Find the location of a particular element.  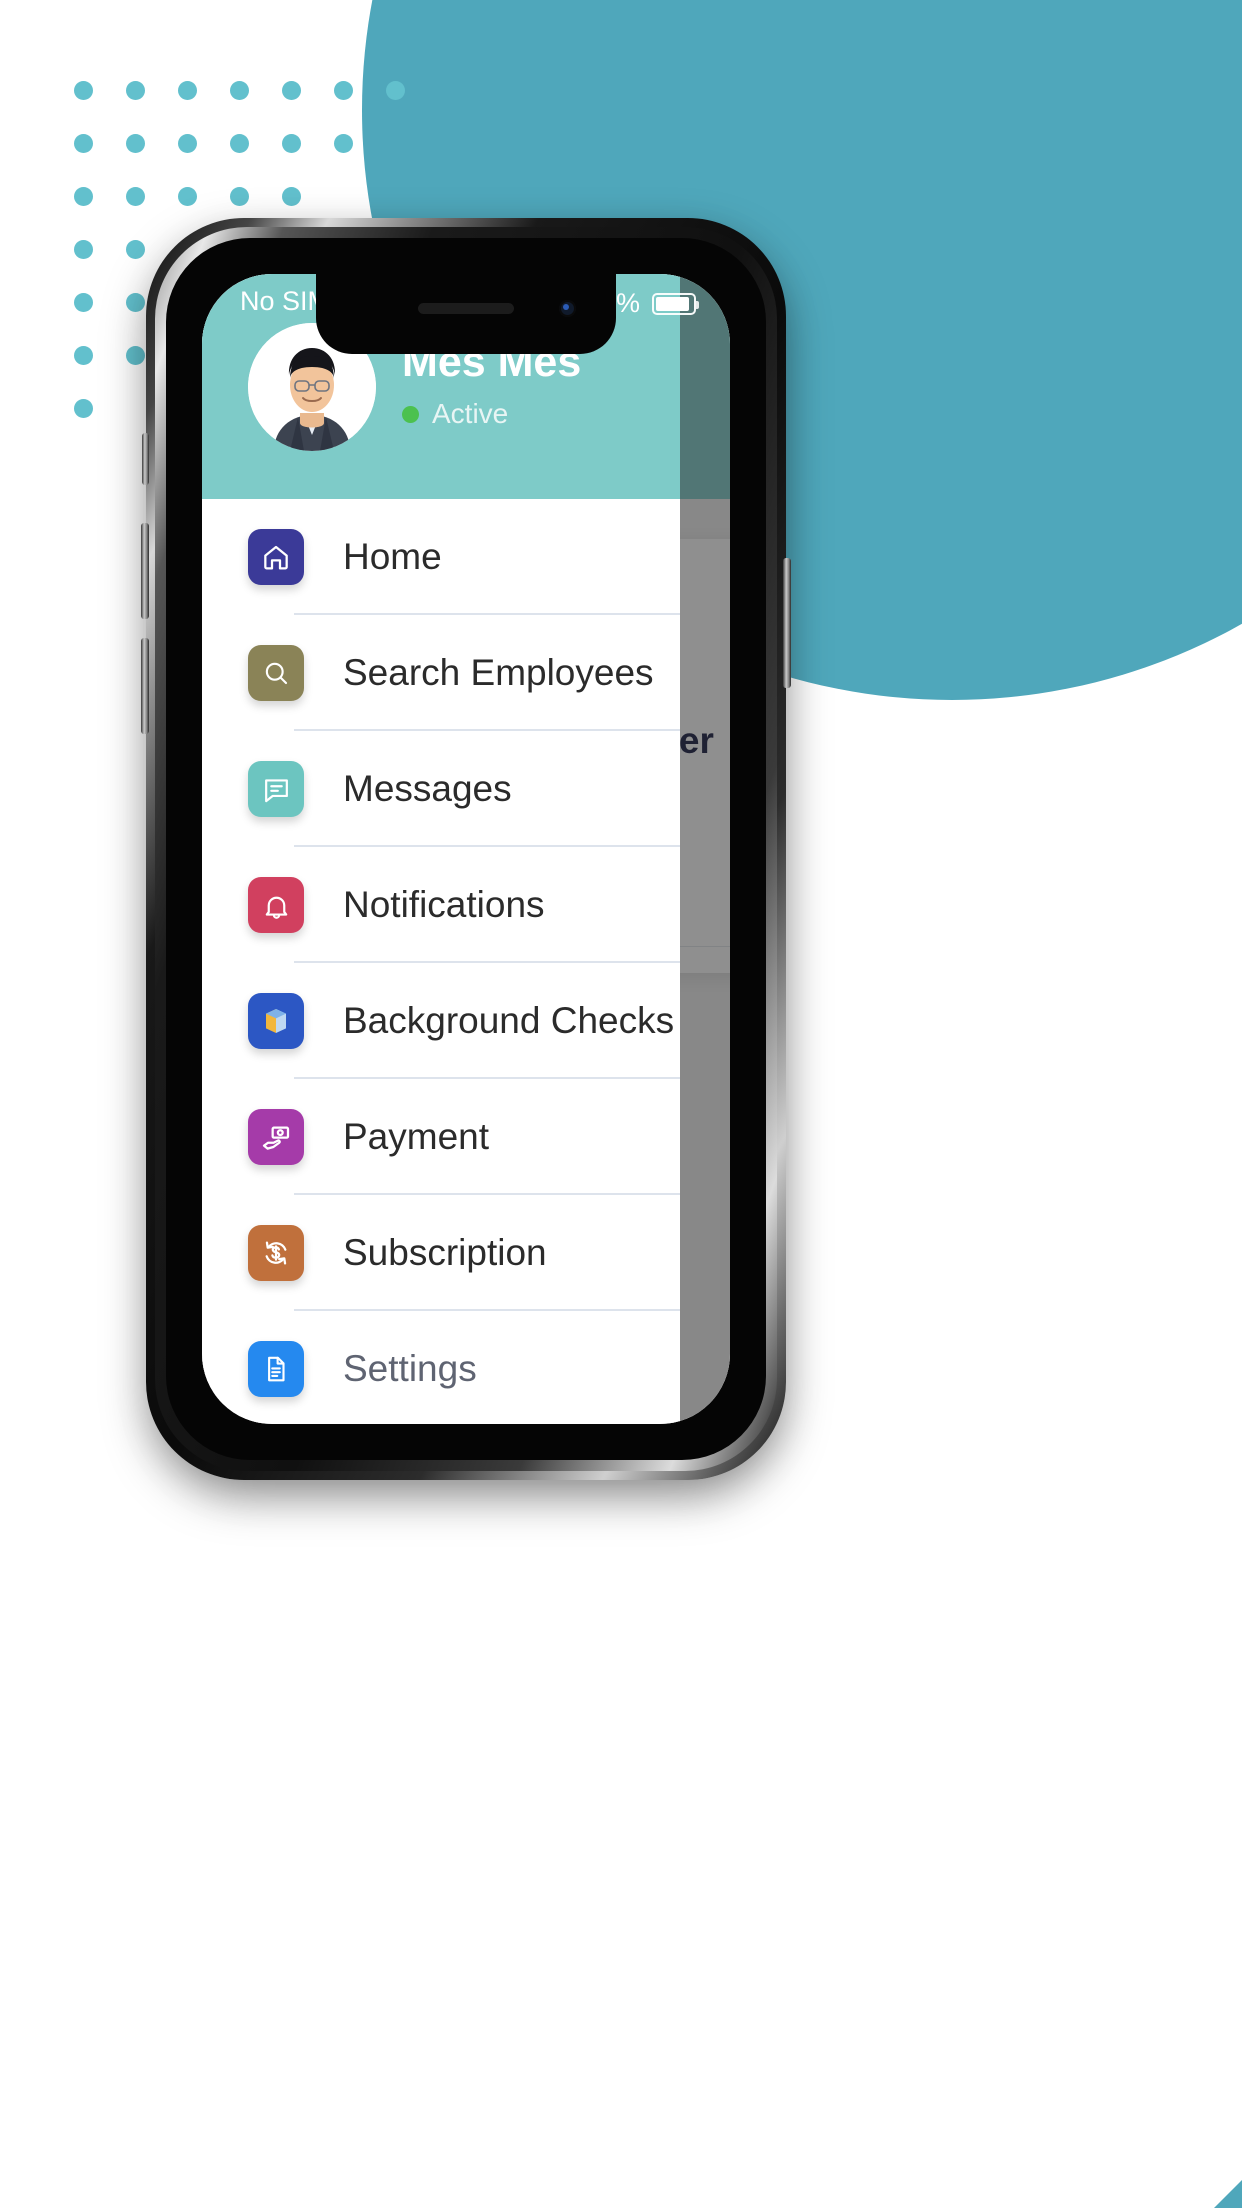

sidebar-item-payment: Payment is located at coordinates (441, 1137).